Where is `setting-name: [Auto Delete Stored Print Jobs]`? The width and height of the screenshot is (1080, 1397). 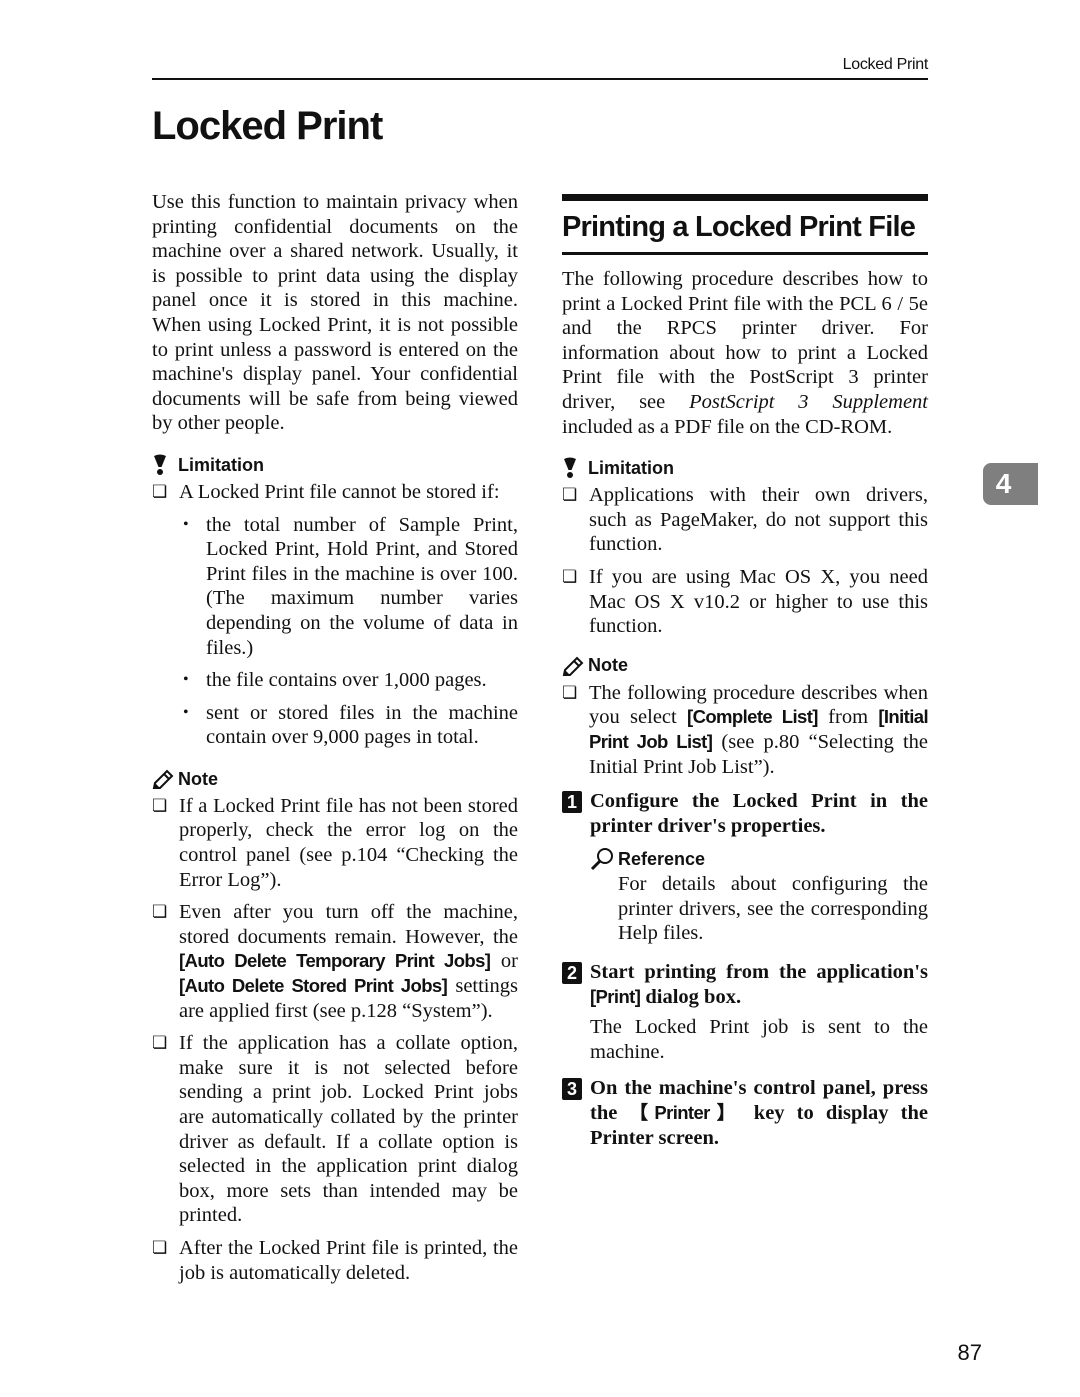
setting-name: [Auto Delete Stored Print Jobs] is located at coordinates (313, 986).